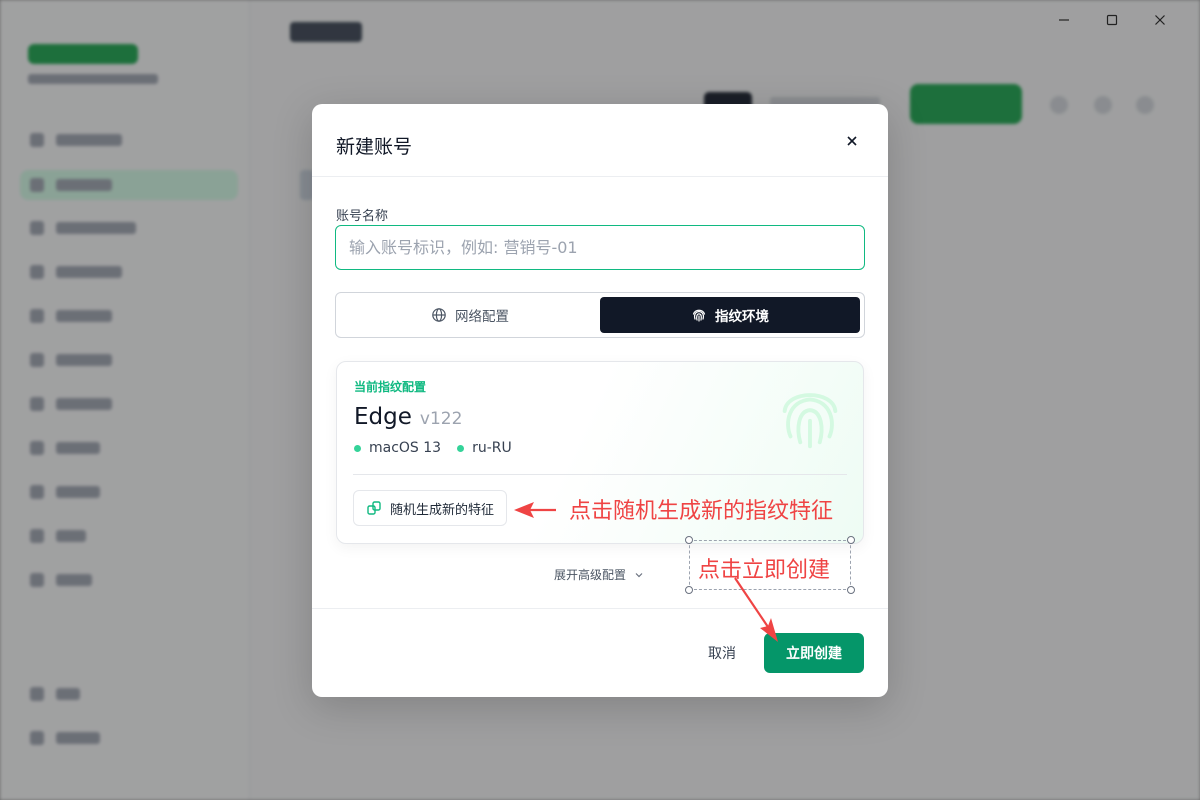 This screenshot has height=800, width=1200. What do you see at coordinates (600, 140) in the screenshot?
I see `dialog-header: 新建账号` at bounding box center [600, 140].